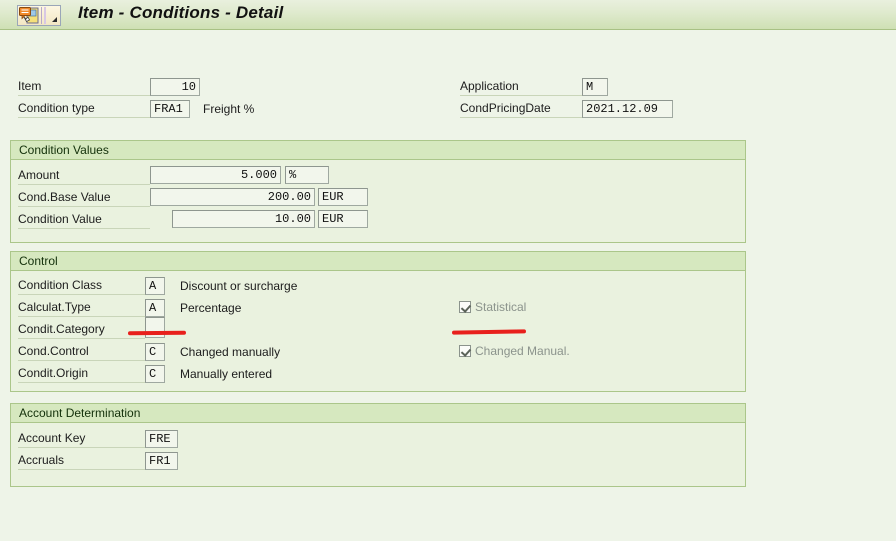 The height and width of the screenshot is (541, 896). I want to click on condit-origin-field: C, so click(155, 374).